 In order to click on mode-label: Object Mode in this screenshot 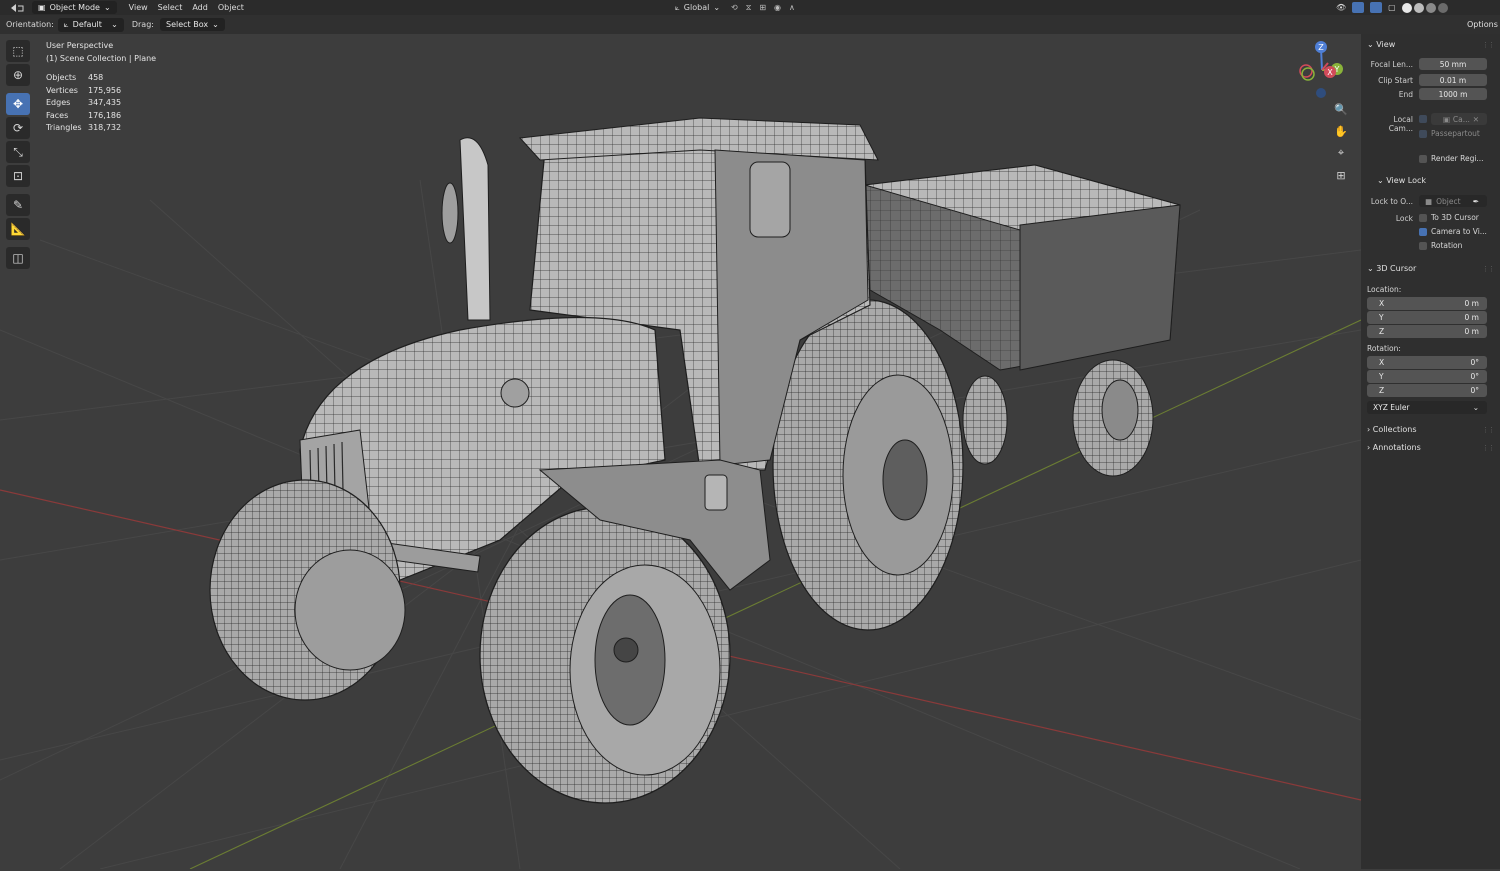, I will do `click(74, 7)`.